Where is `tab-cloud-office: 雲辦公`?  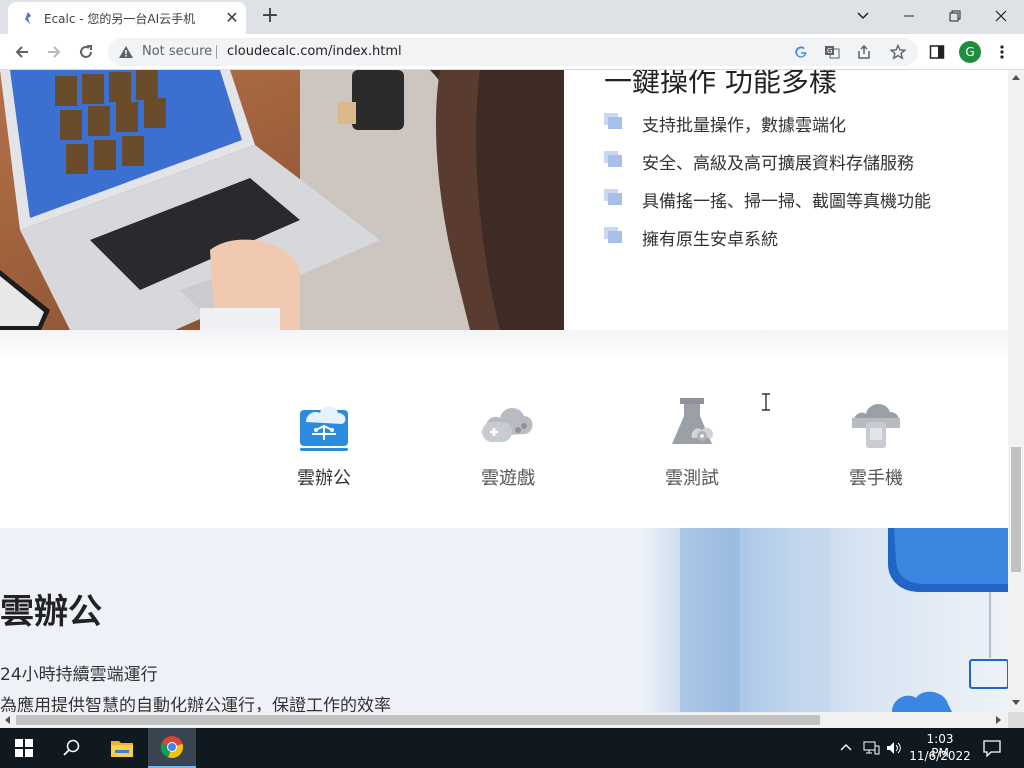
tab-cloud-office: 雲辦公 is located at coordinates (324, 446).